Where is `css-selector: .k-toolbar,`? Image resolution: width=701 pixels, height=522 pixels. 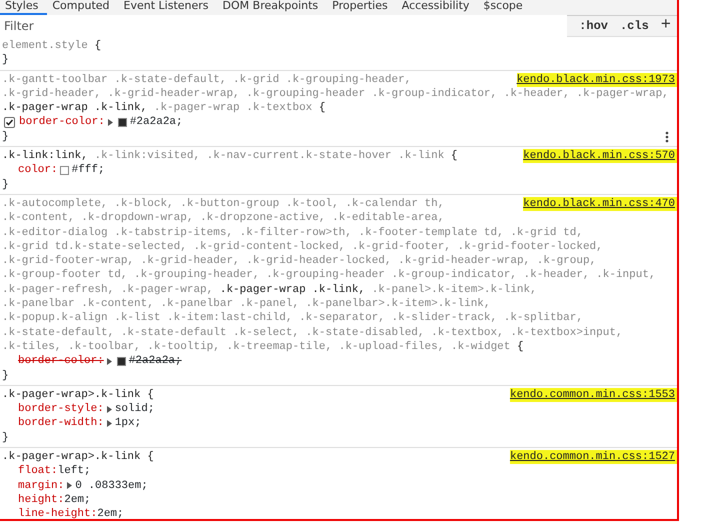 css-selector: .k-toolbar, is located at coordinates (104, 346).